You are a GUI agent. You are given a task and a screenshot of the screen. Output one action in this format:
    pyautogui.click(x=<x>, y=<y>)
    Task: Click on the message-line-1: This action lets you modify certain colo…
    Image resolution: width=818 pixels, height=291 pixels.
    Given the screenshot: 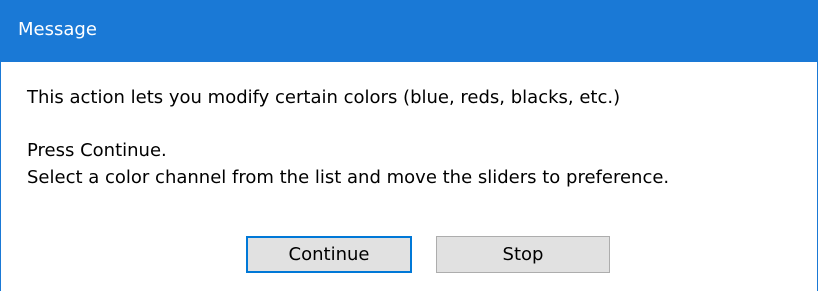 What is the action you would take?
    pyautogui.click(x=324, y=97)
    